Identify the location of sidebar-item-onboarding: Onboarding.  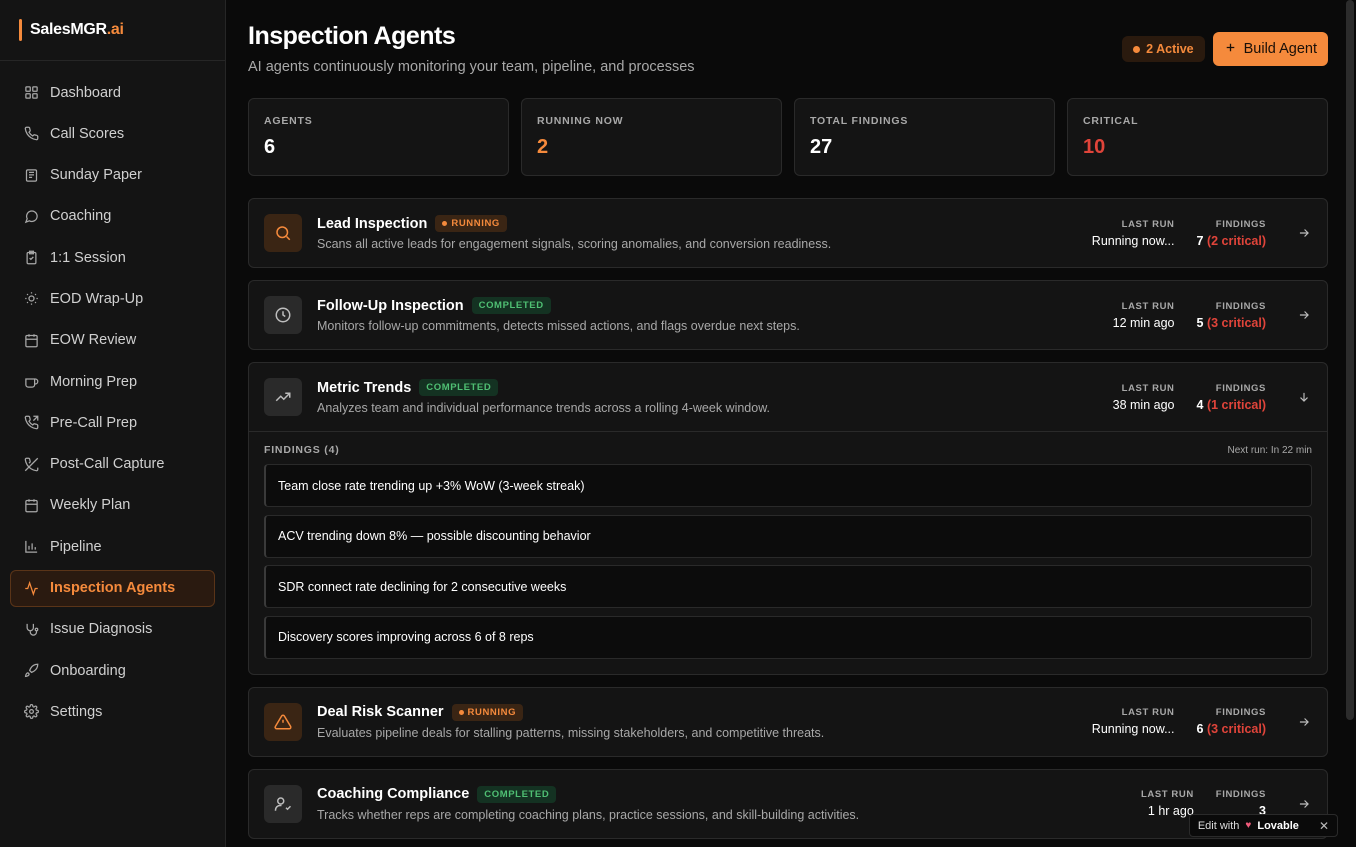
(112, 670).